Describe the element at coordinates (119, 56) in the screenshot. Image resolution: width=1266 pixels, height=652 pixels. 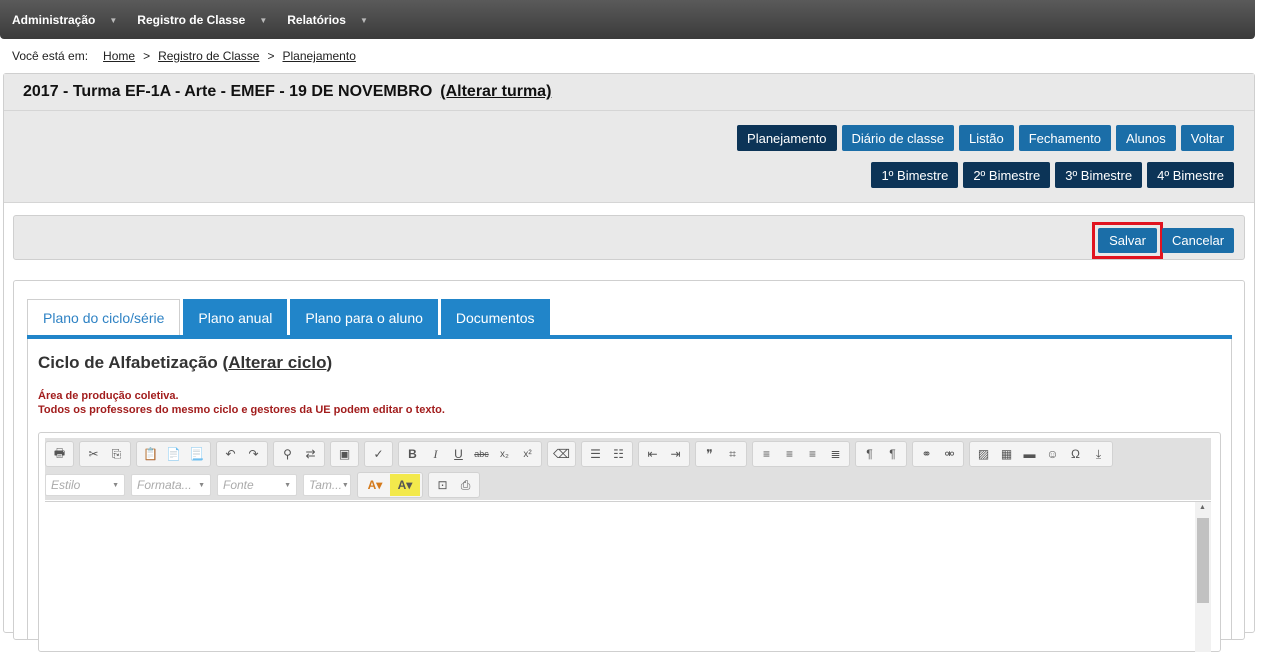
I see `breadcrumb-home: Home` at that location.